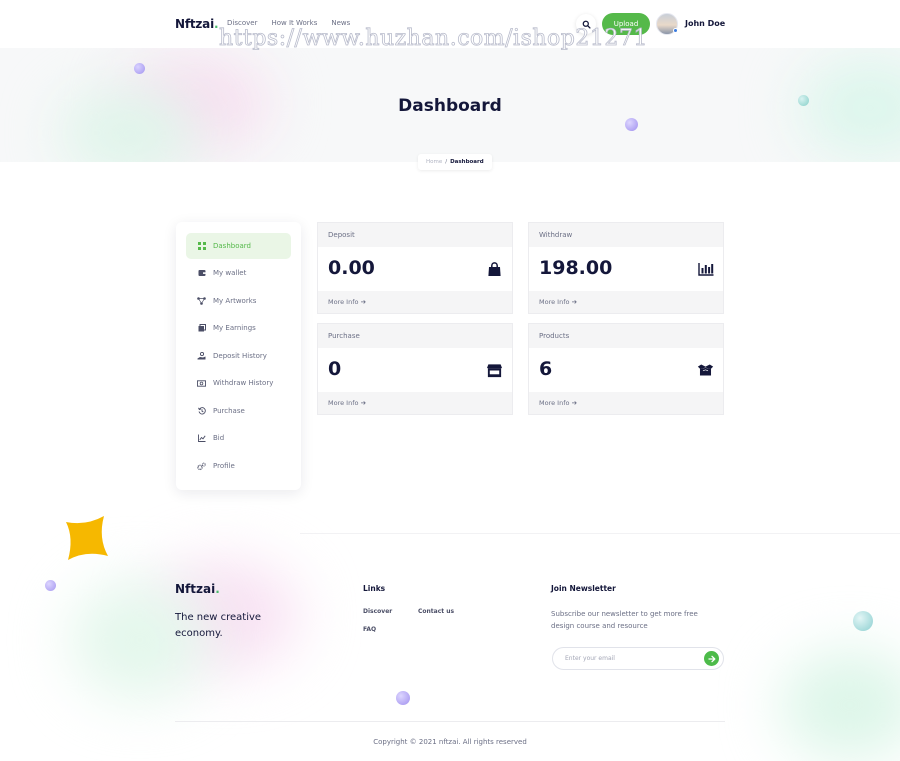 This screenshot has height=761, width=900. Describe the element at coordinates (243, 383) in the screenshot. I see `sidebar-item-label: Withdraw History` at that location.